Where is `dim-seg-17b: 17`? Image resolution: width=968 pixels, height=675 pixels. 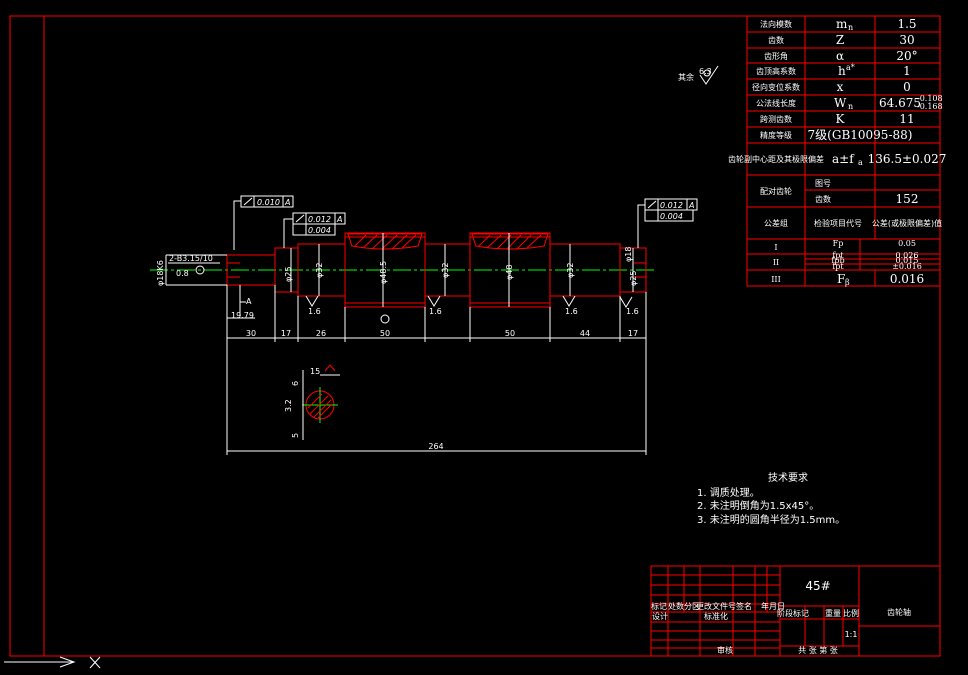 dim-seg-17b: 17 is located at coordinates (633, 333).